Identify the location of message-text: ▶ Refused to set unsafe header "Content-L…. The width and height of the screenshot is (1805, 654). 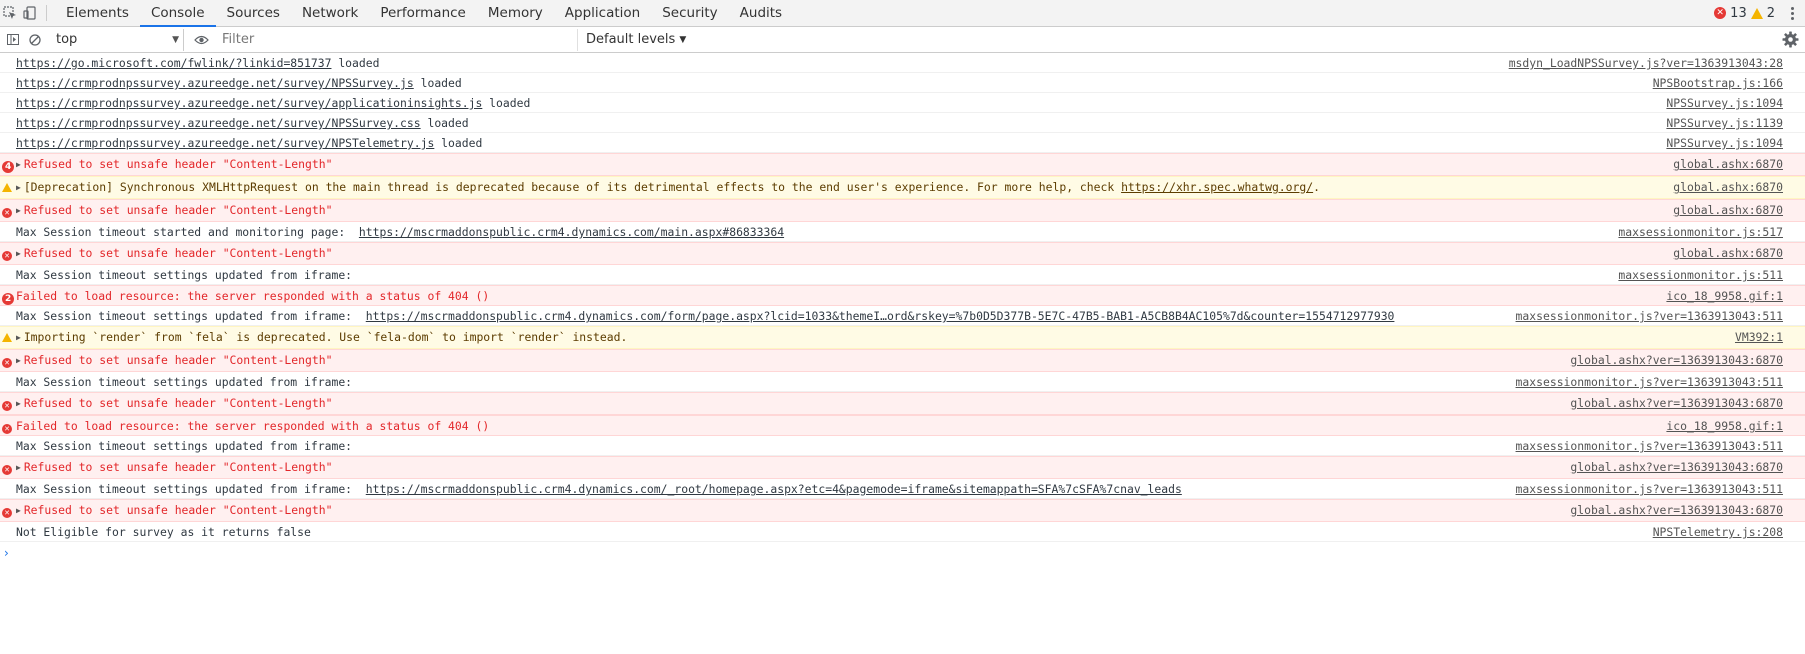
(793, 361).